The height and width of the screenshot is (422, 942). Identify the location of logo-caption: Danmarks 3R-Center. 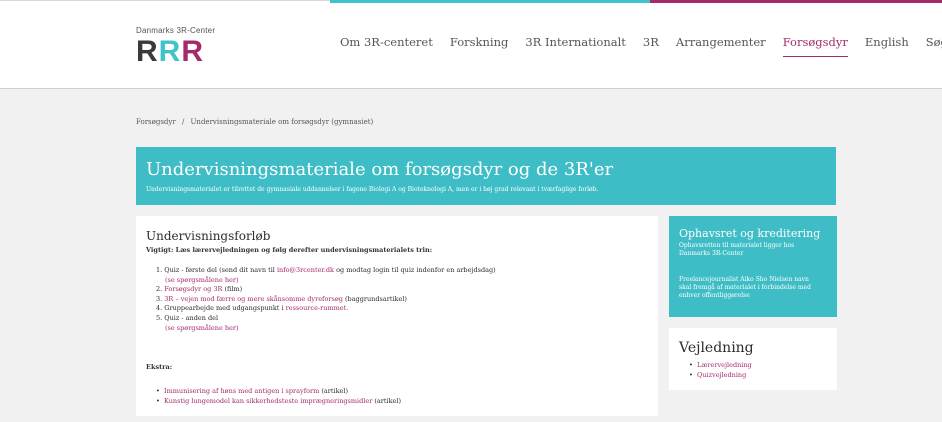
(176, 30).